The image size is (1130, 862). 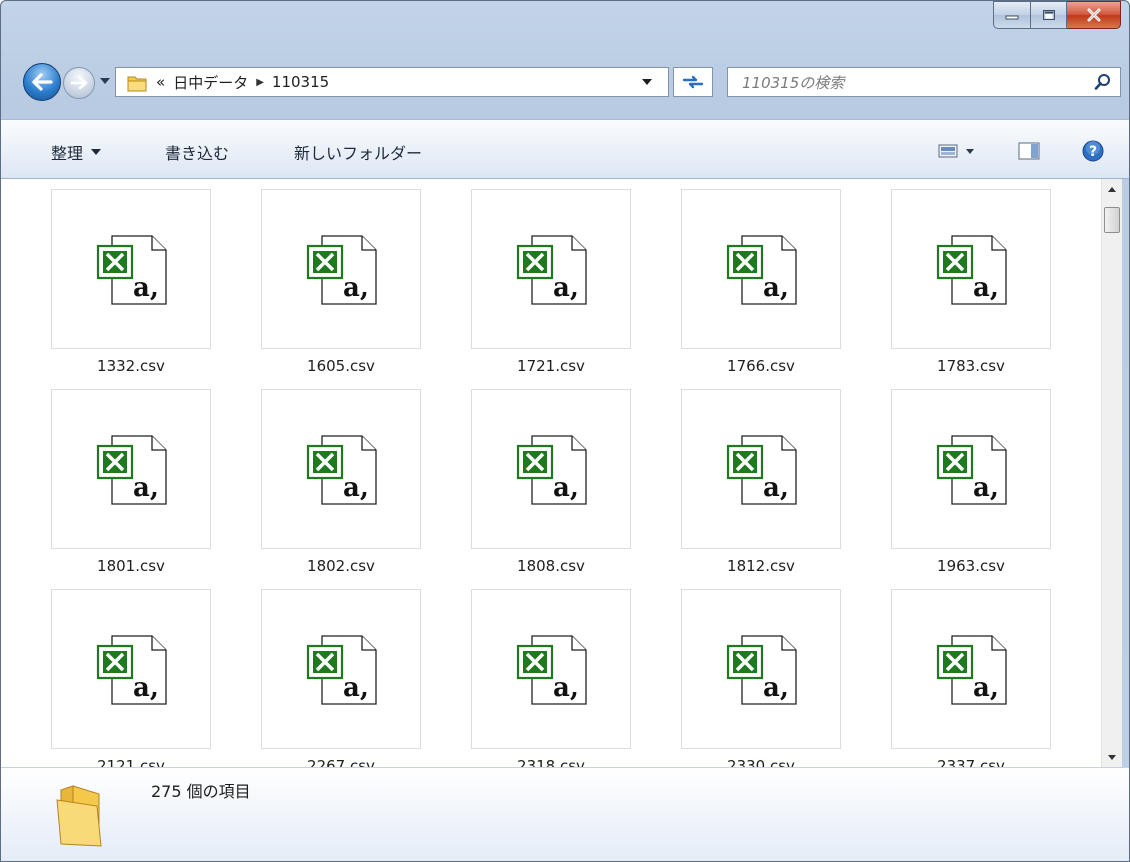 I want to click on organize-label: 整理, so click(x=67, y=153).